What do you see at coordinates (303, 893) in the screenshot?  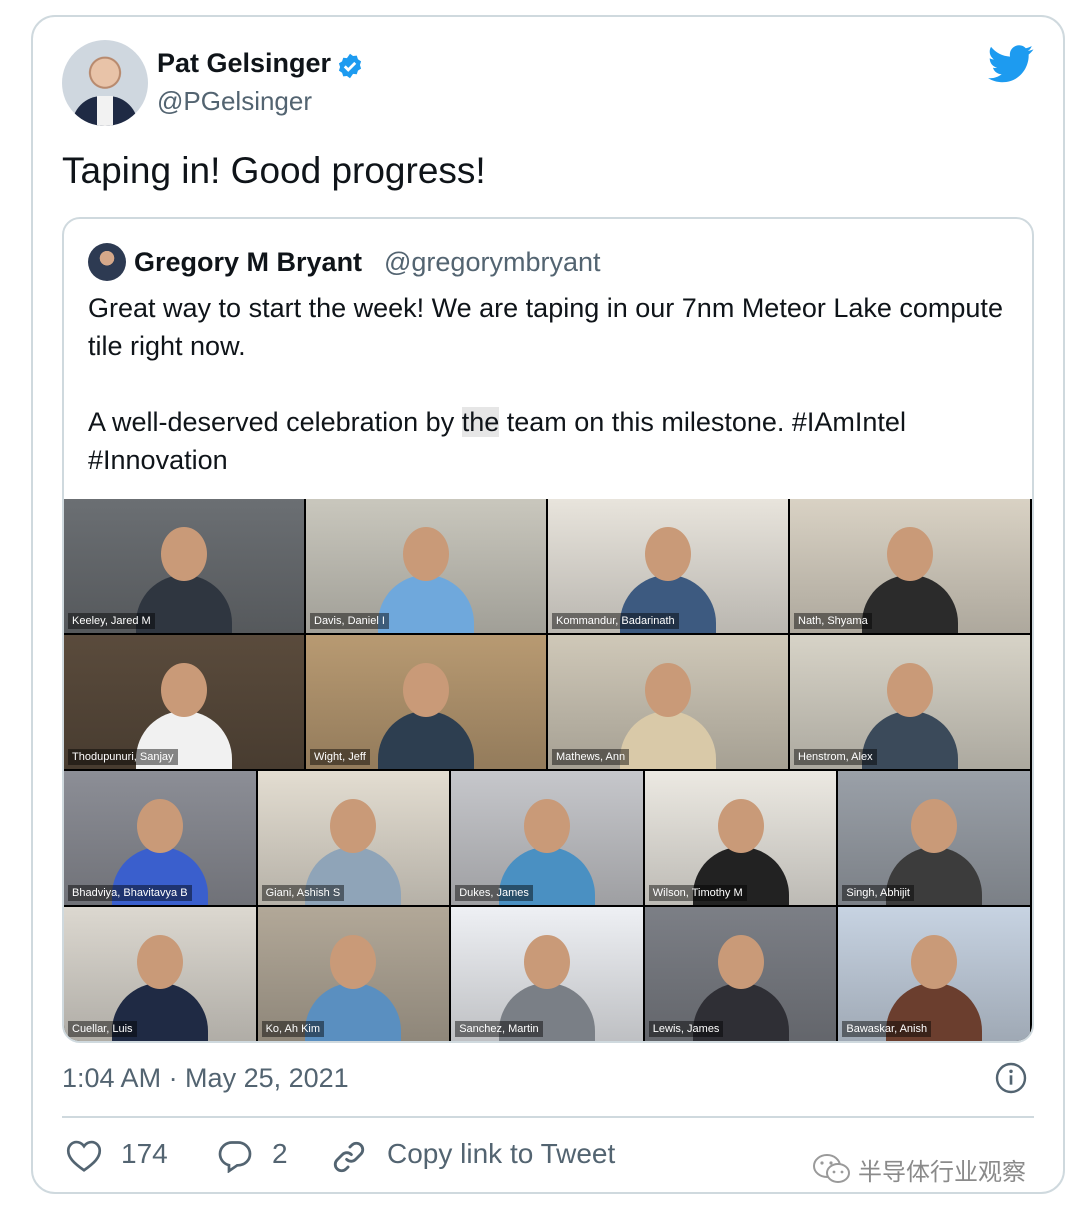 I see `participant-name: Giani, Ashish S` at bounding box center [303, 893].